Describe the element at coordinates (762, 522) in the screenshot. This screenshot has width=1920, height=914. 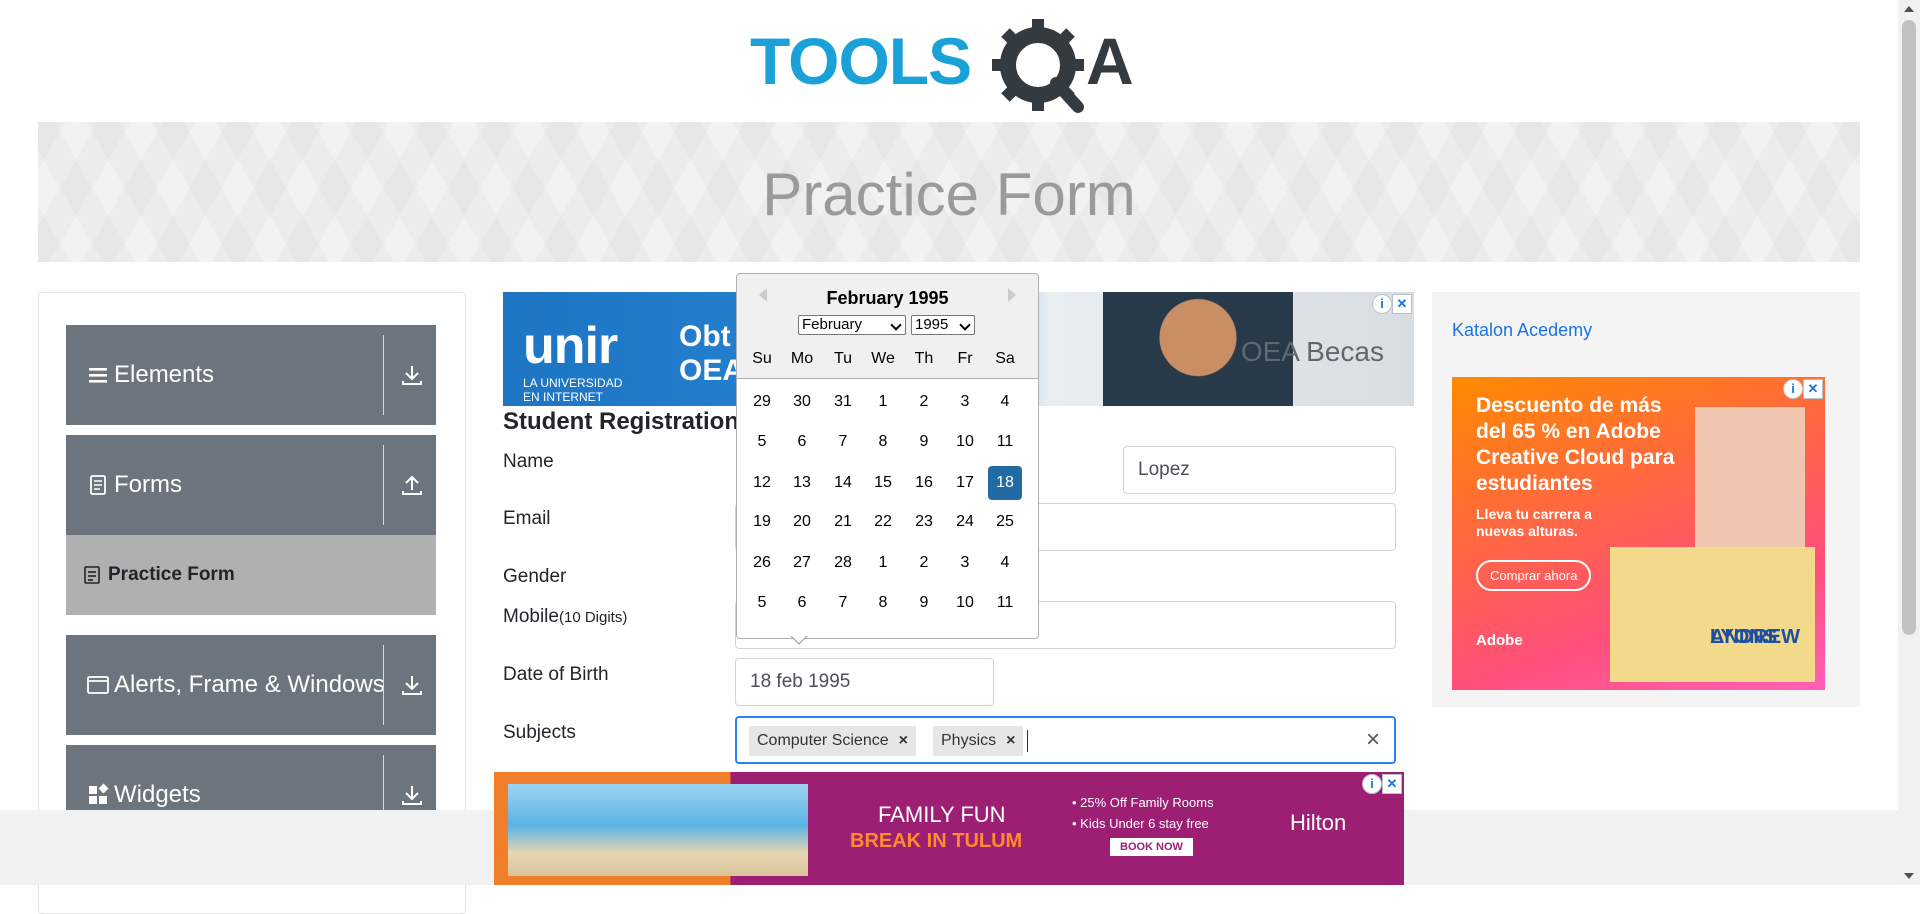
I see `calendar-day: 19` at that location.